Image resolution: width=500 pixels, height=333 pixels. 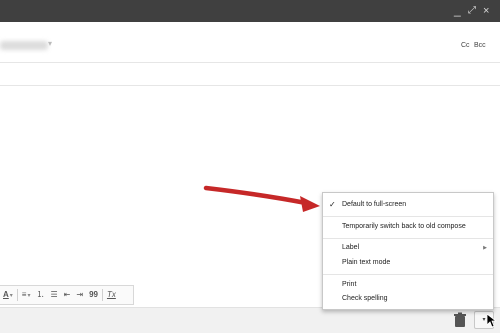 What do you see at coordinates (465, 45) in the screenshot?
I see `cc-link: Cc` at bounding box center [465, 45].